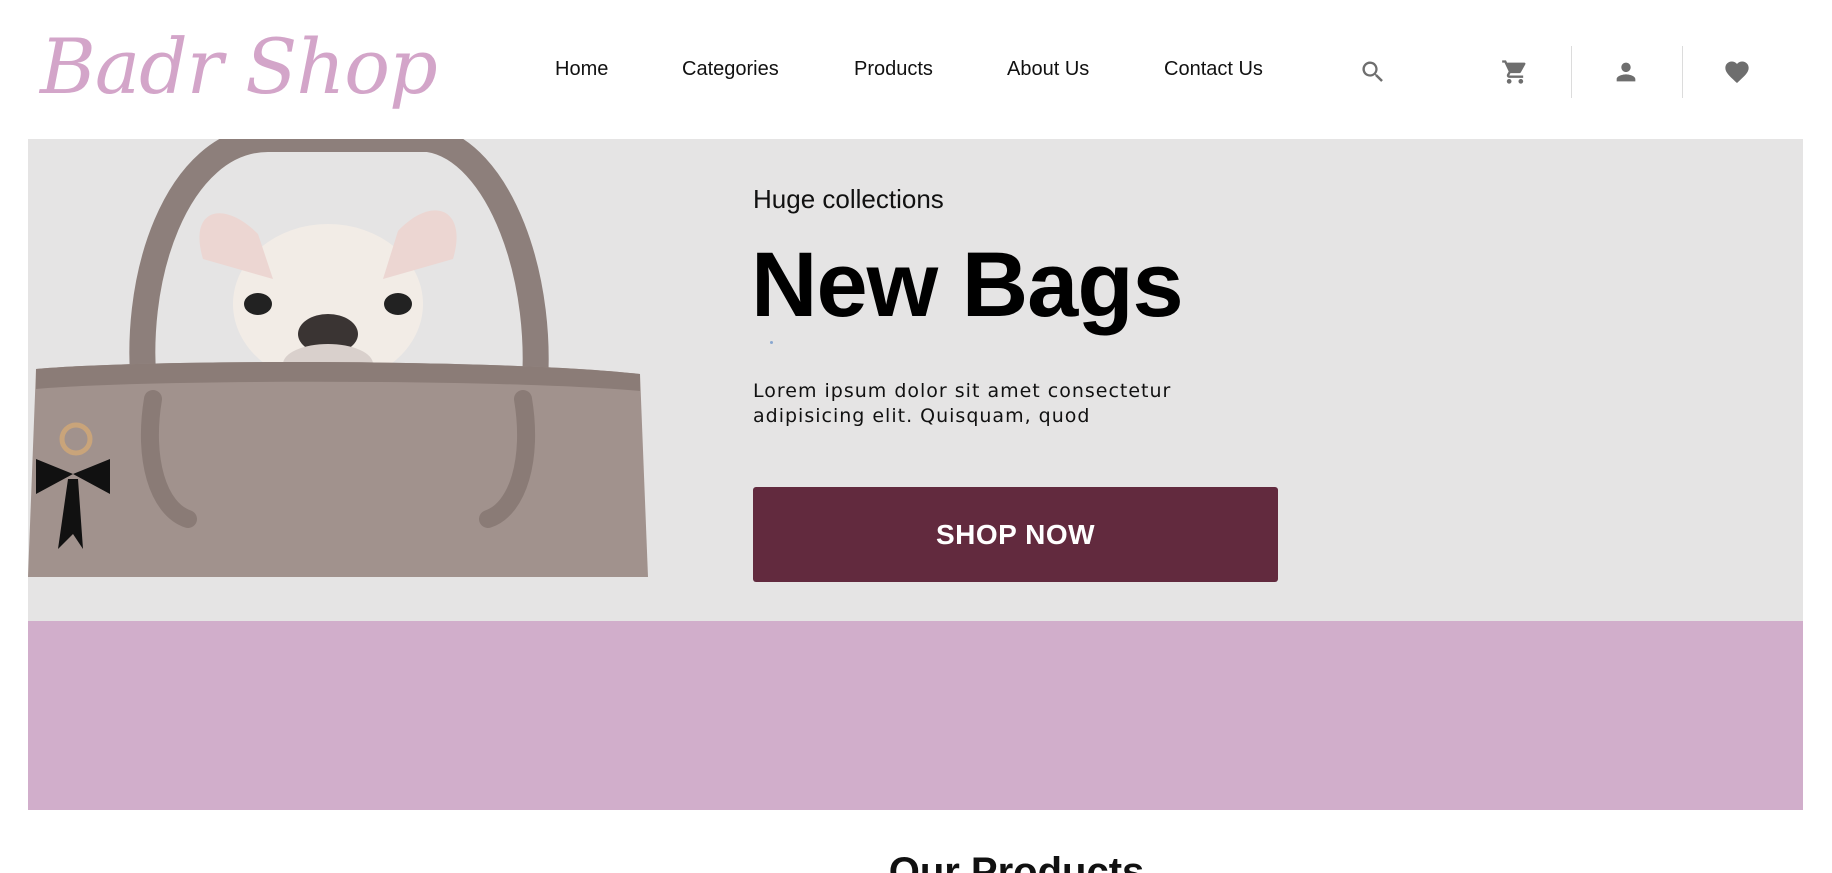 This screenshot has width=1832, height=873. Describe the element at coordinates (730, 69) in the screenshot. I see `nav-item-categories: Categories` at that location.